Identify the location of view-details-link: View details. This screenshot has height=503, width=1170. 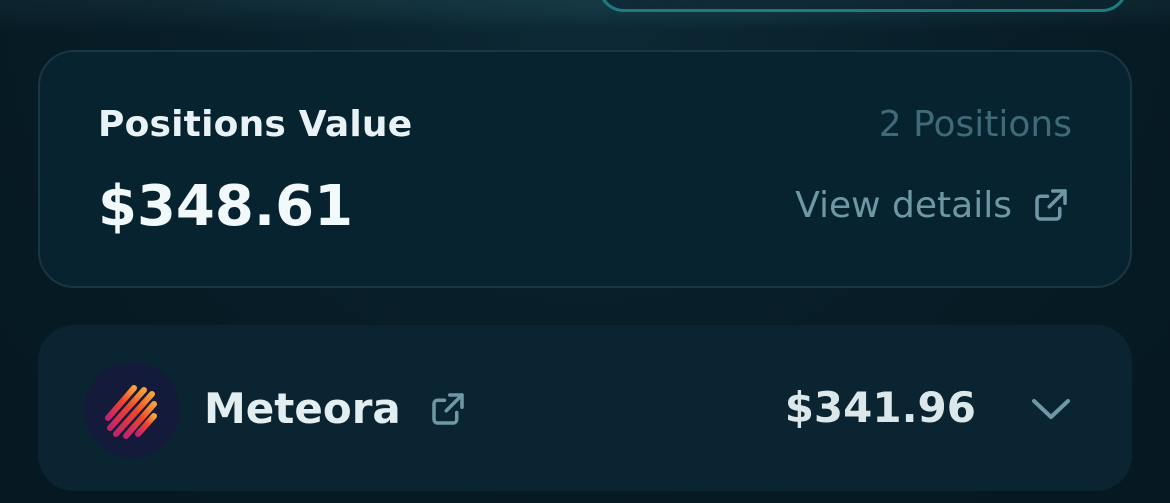
(933, 205).